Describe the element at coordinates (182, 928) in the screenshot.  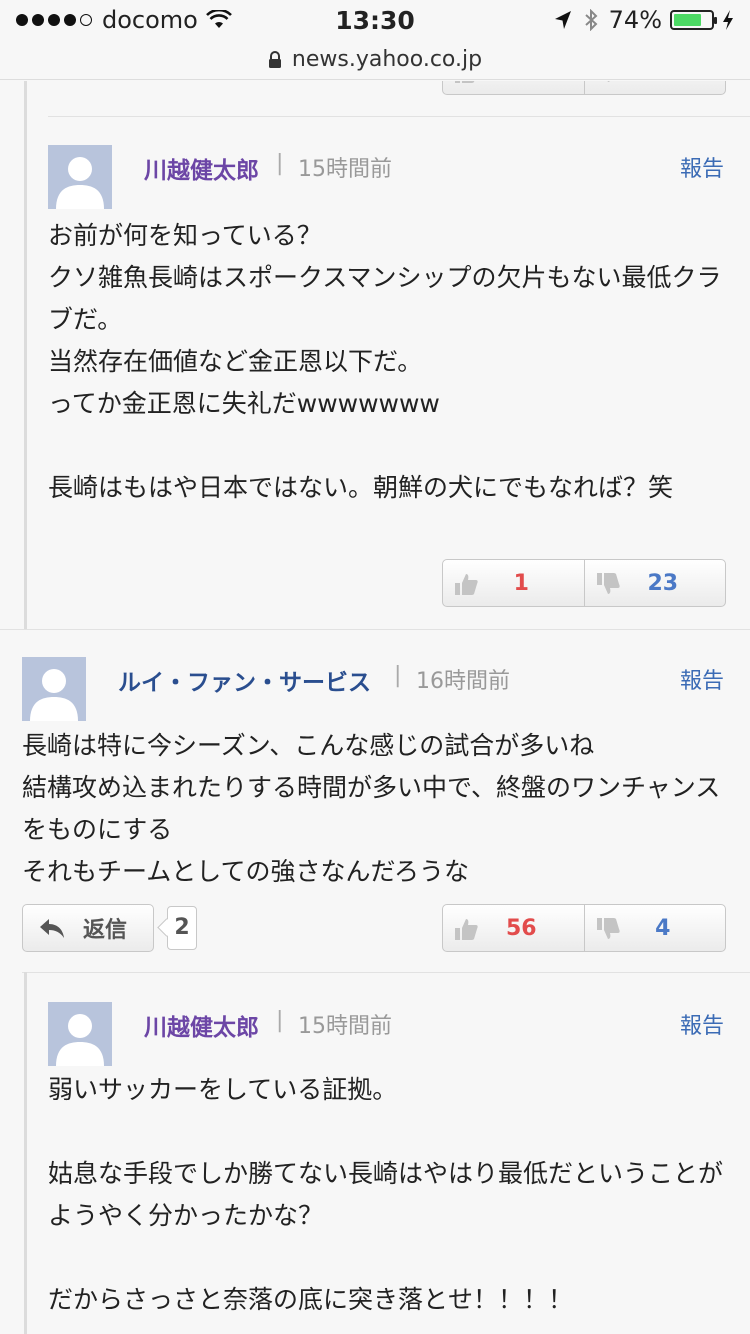
I see `reply-count-badge: 2` at that location.